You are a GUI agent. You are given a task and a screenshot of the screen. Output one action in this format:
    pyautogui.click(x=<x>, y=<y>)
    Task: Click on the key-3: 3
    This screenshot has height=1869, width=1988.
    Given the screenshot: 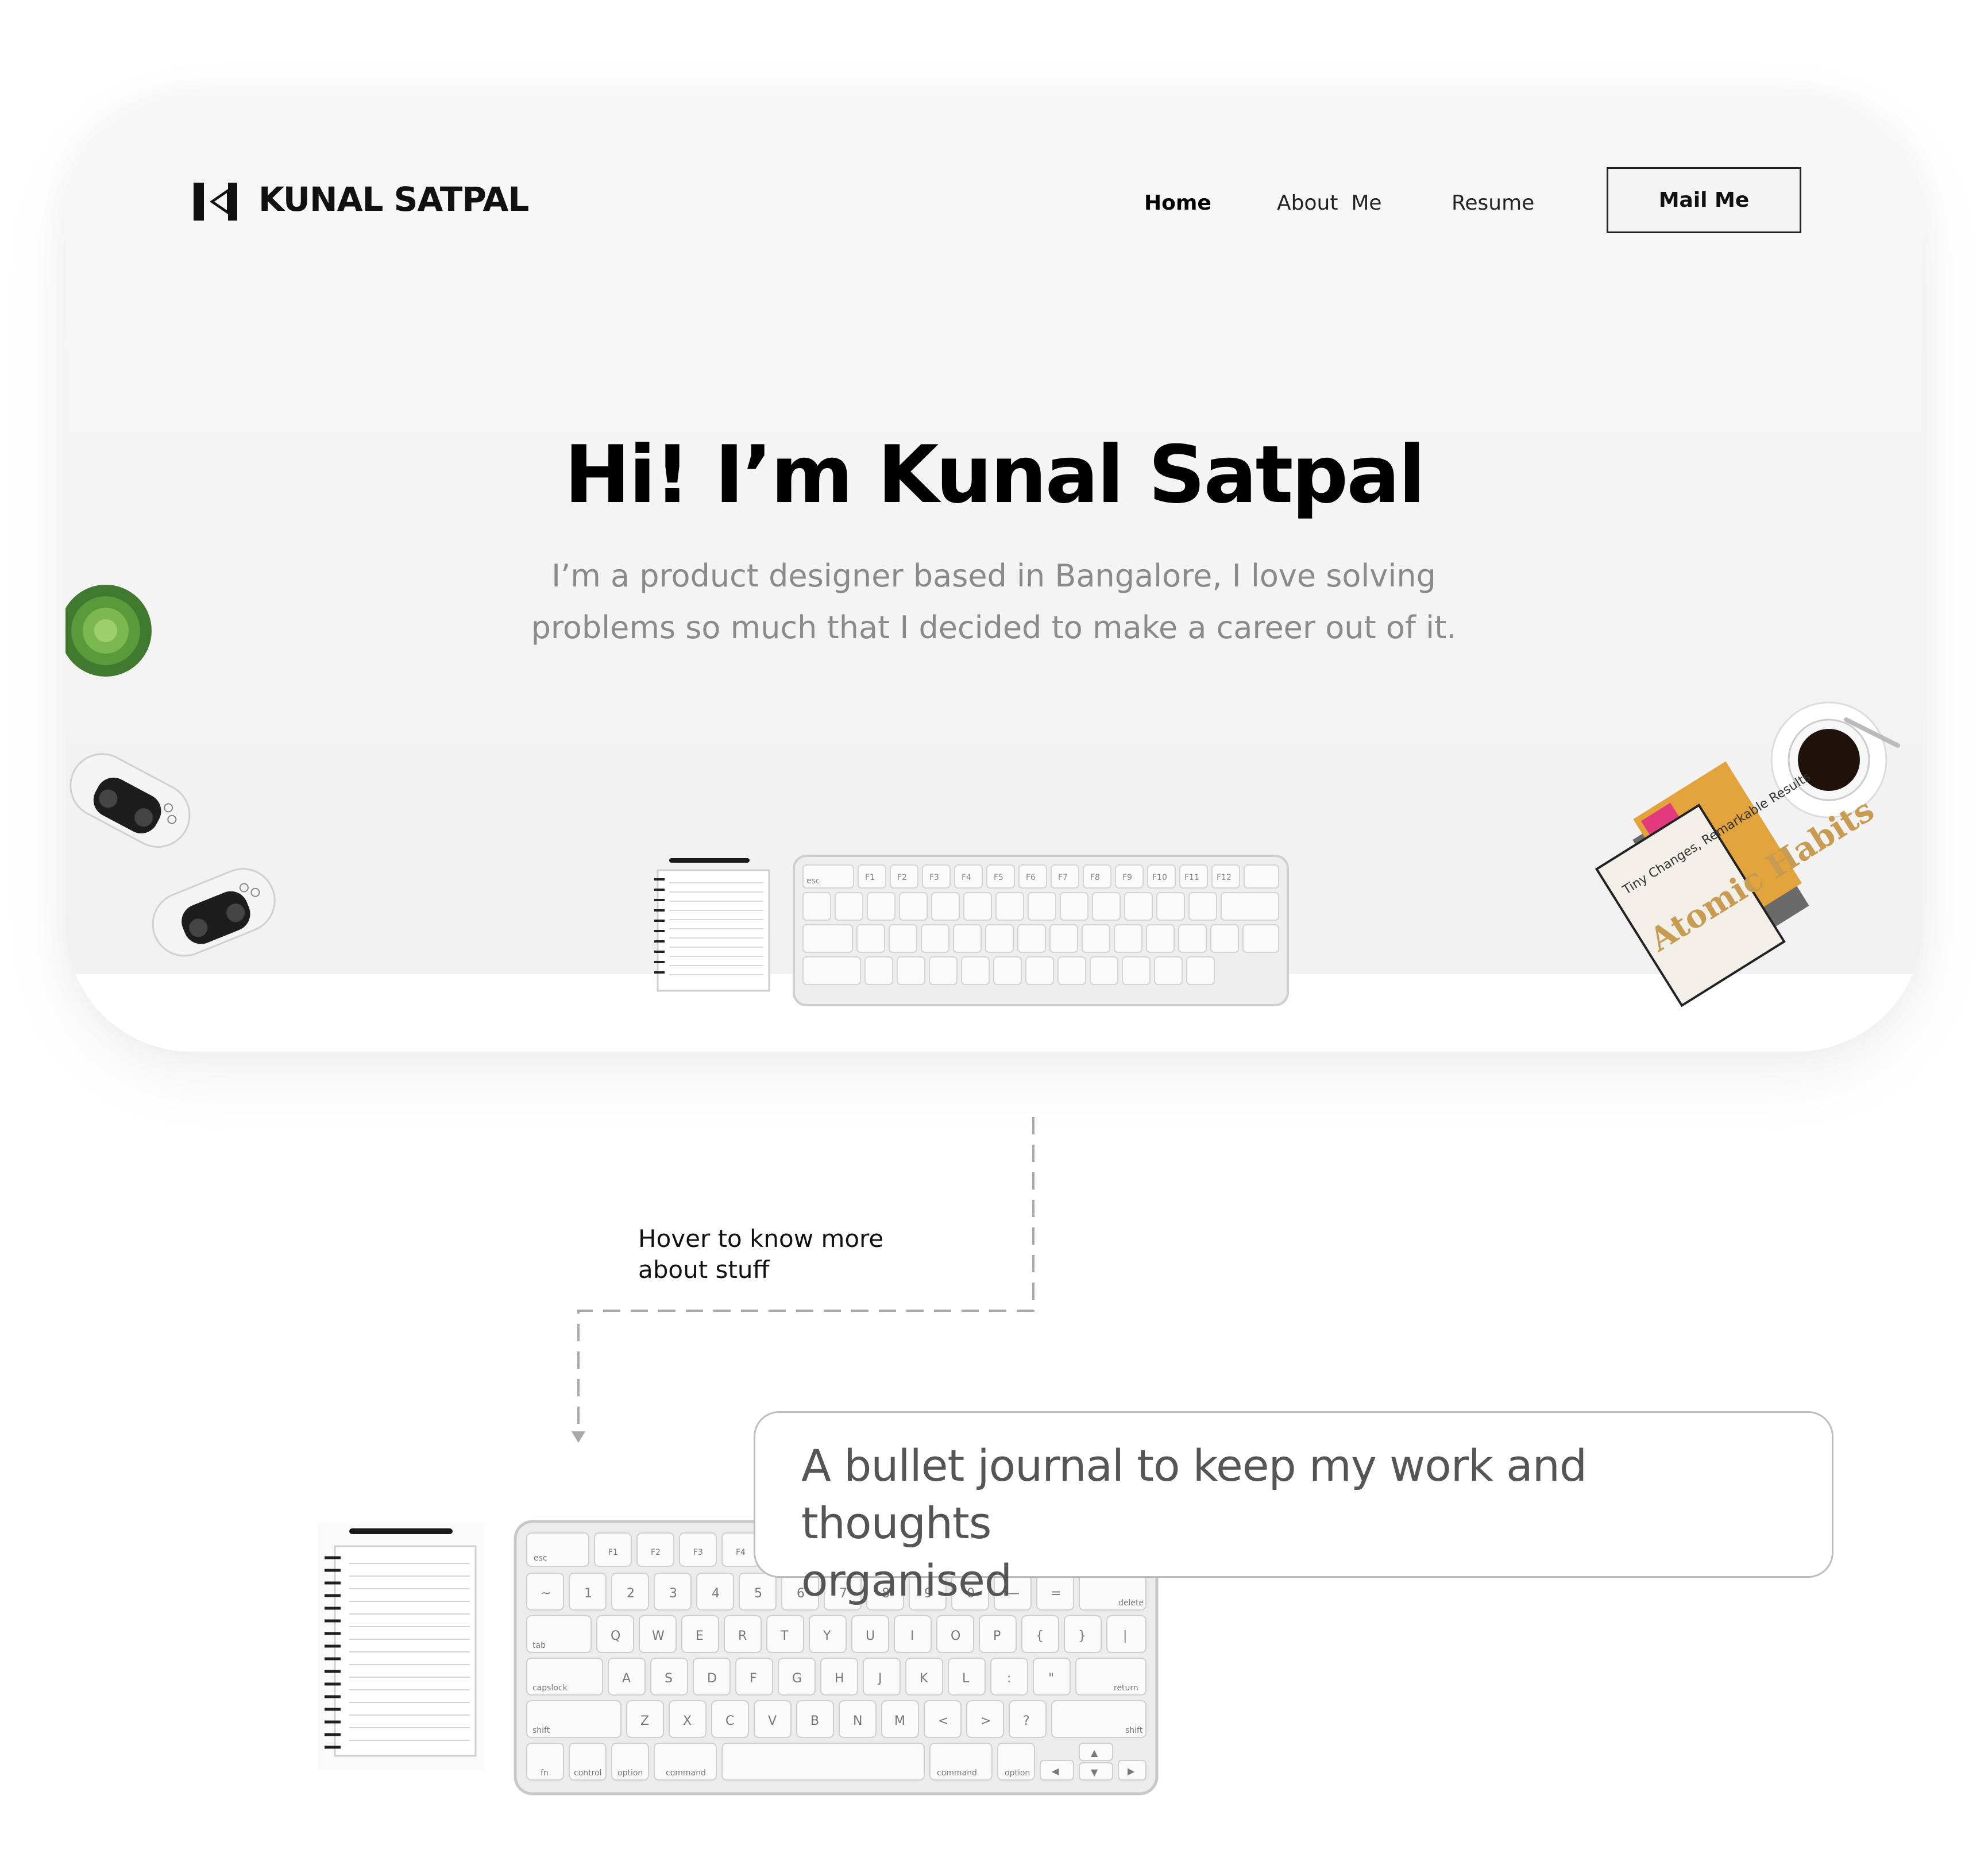 What is the action you would take?
    pyautogui.click(x=673, y=1594)
    